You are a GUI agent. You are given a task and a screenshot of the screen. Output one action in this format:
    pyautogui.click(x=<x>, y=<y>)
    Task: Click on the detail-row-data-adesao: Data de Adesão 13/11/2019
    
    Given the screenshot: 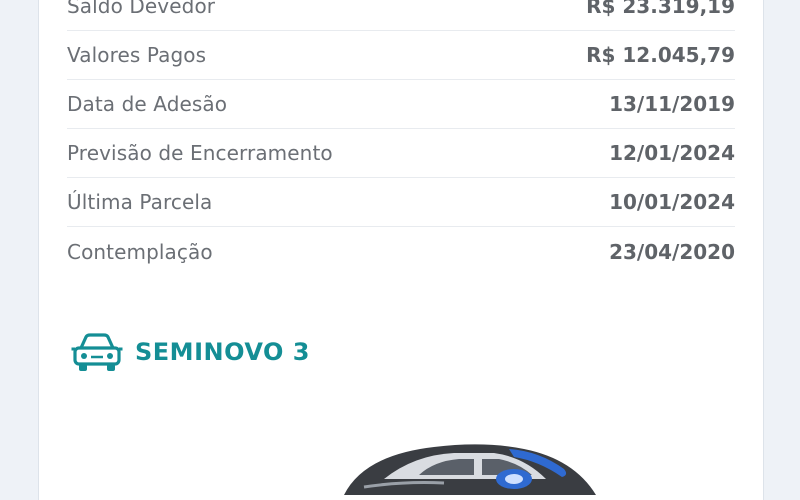 What is the action you would take?
    pyautogui.click(x=401, y=104)
    